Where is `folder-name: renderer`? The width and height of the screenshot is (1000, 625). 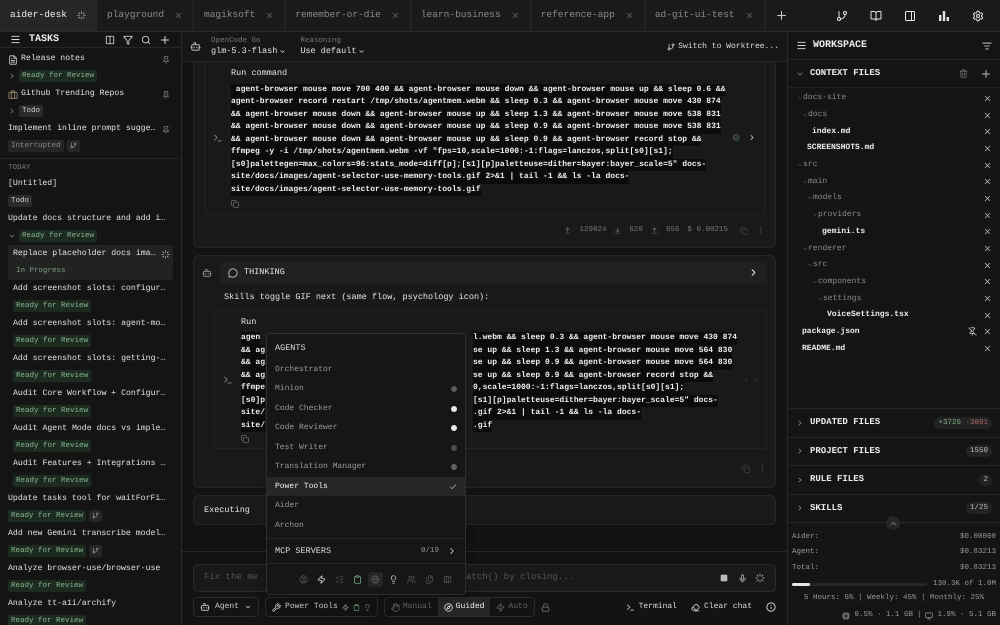
folder-name: renderer is located at coordinates (895, 248).